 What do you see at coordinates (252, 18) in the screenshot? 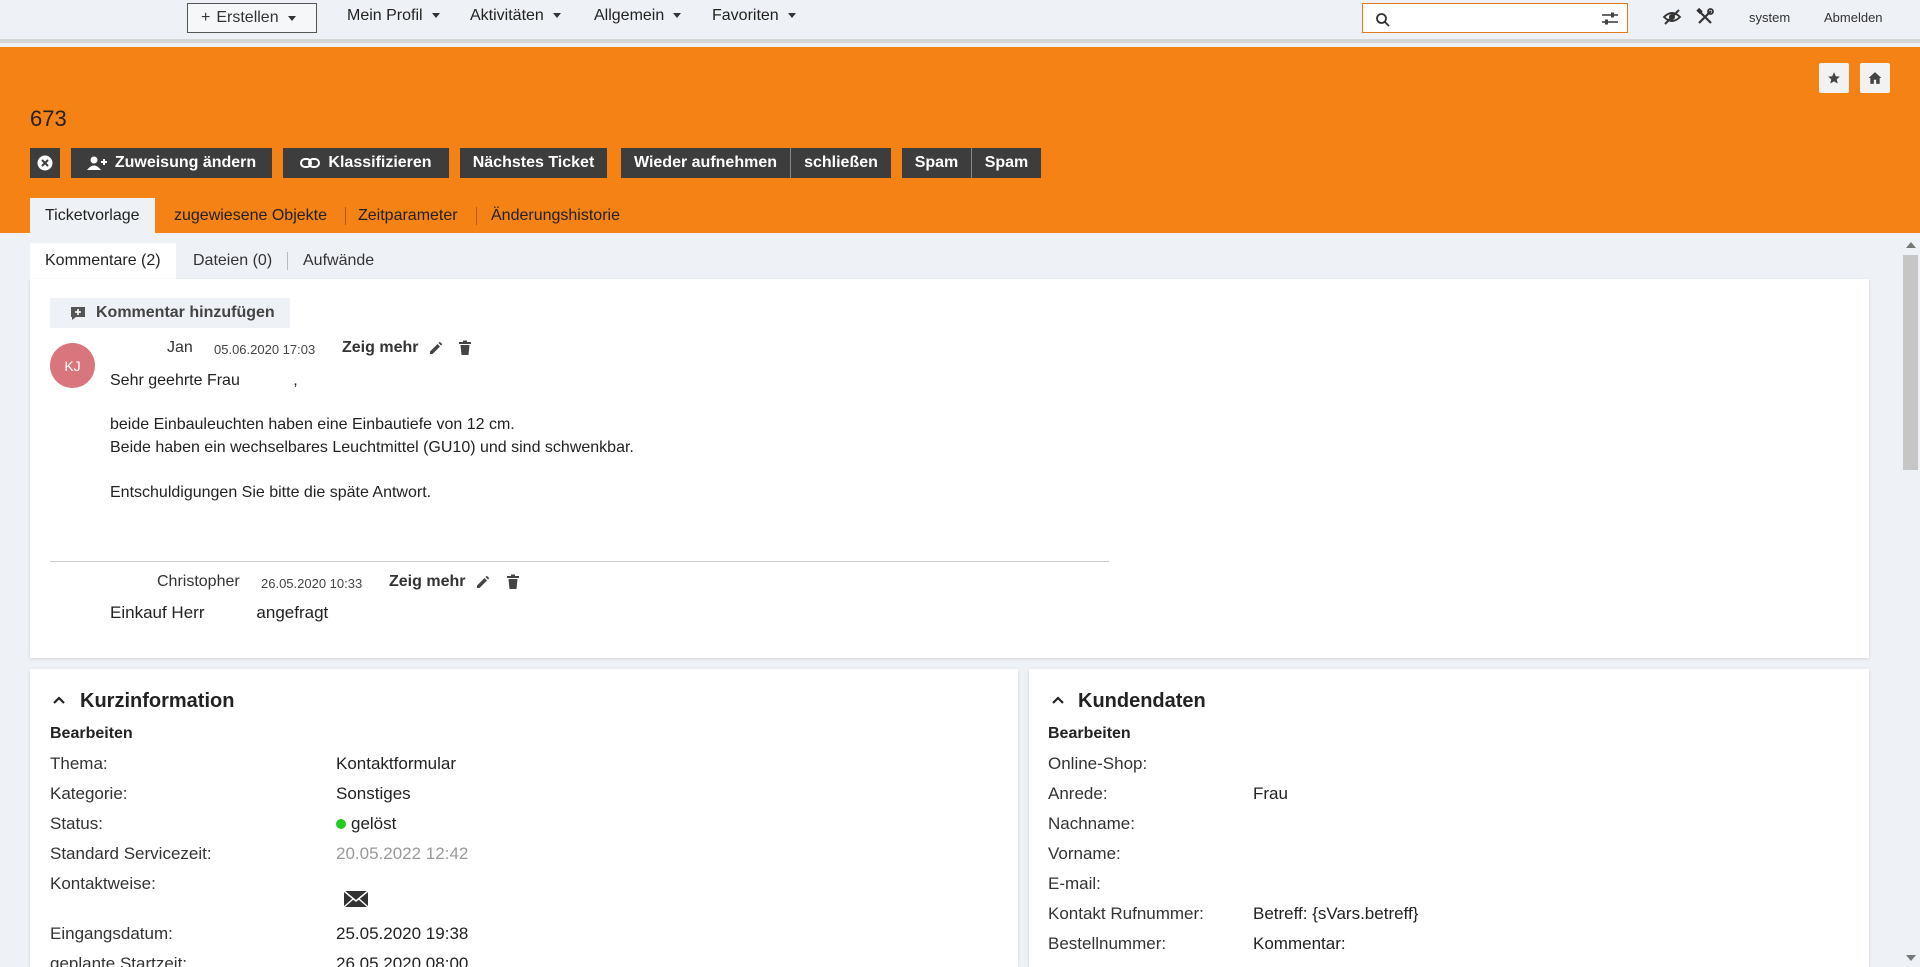
I see `create-button: + Erstellen` at bounding box center [252, 18].